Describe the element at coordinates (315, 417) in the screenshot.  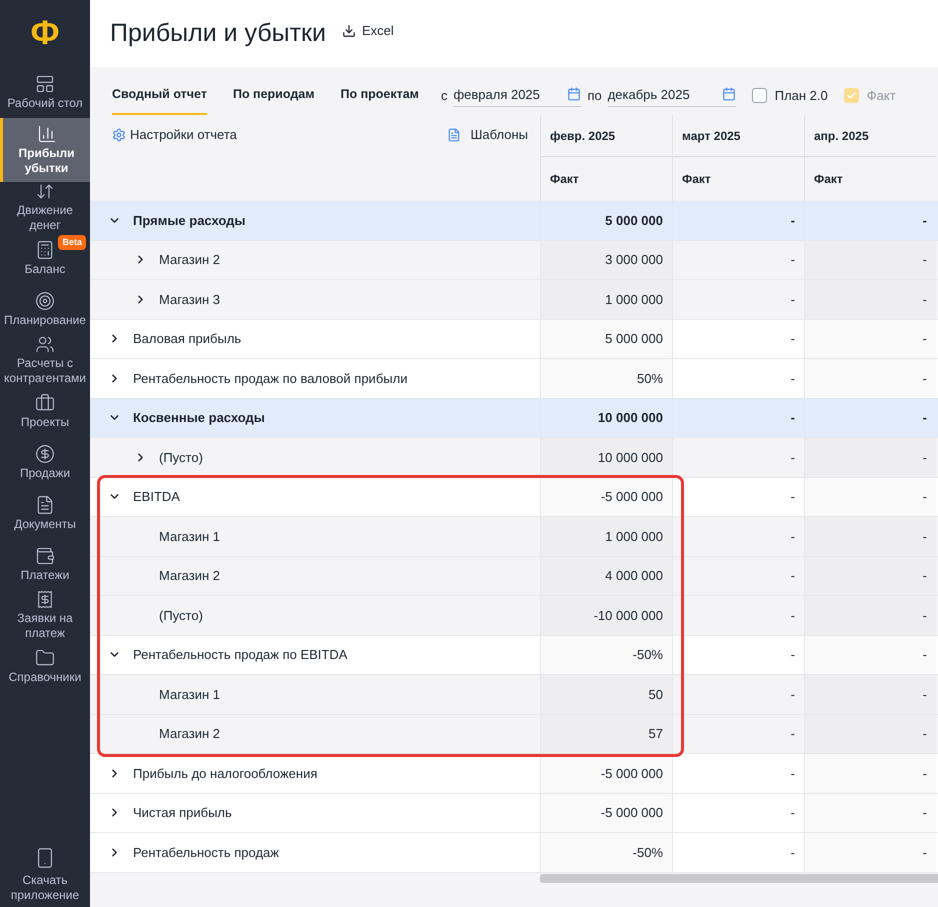
I see `row-label: Косвенные расходы` at that location.